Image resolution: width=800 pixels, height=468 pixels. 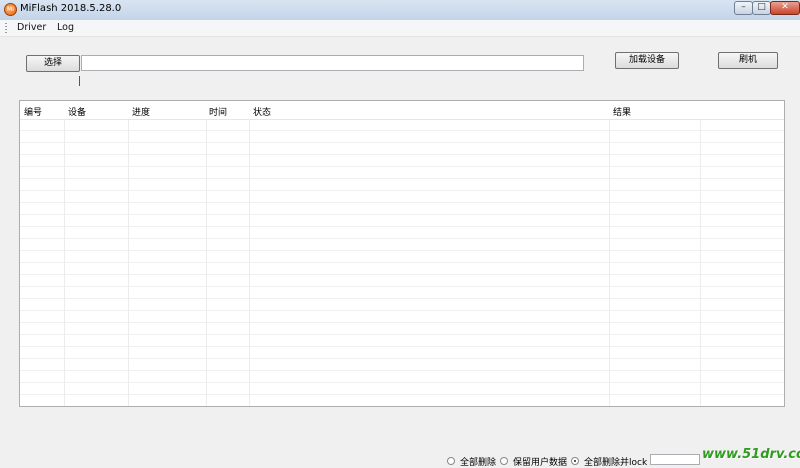 What do you see at coordinates (743, 8) in the screenshot?
I see `minimize-button: –` at bounding box center [743, 8].